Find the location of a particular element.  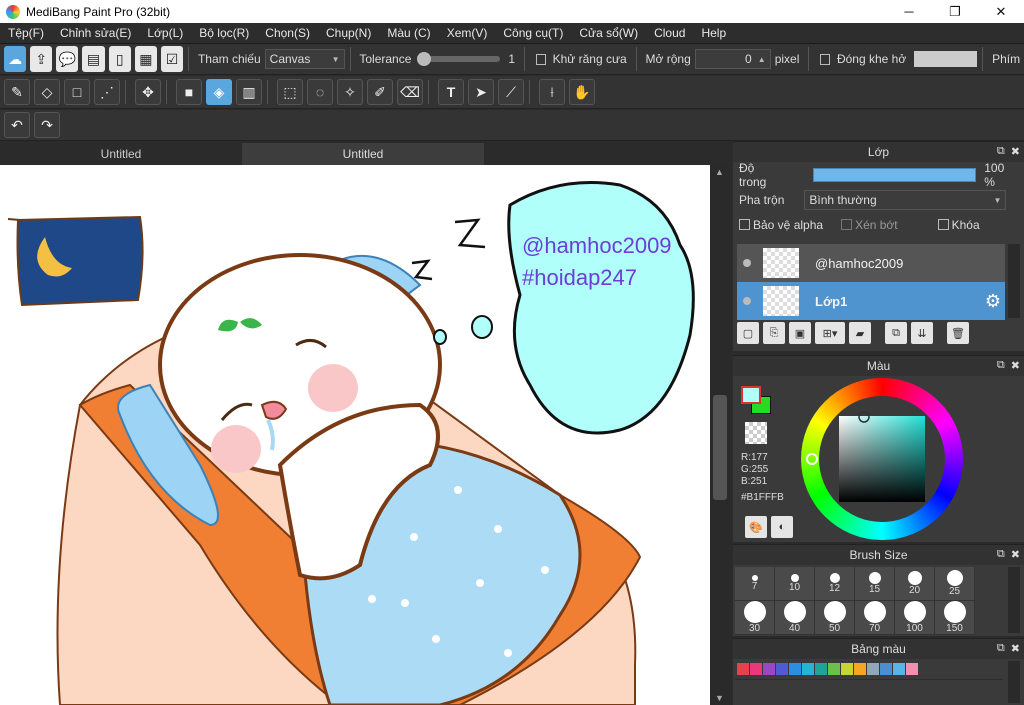

brush-size-cell: 70 is located at coordinates (875, 618).